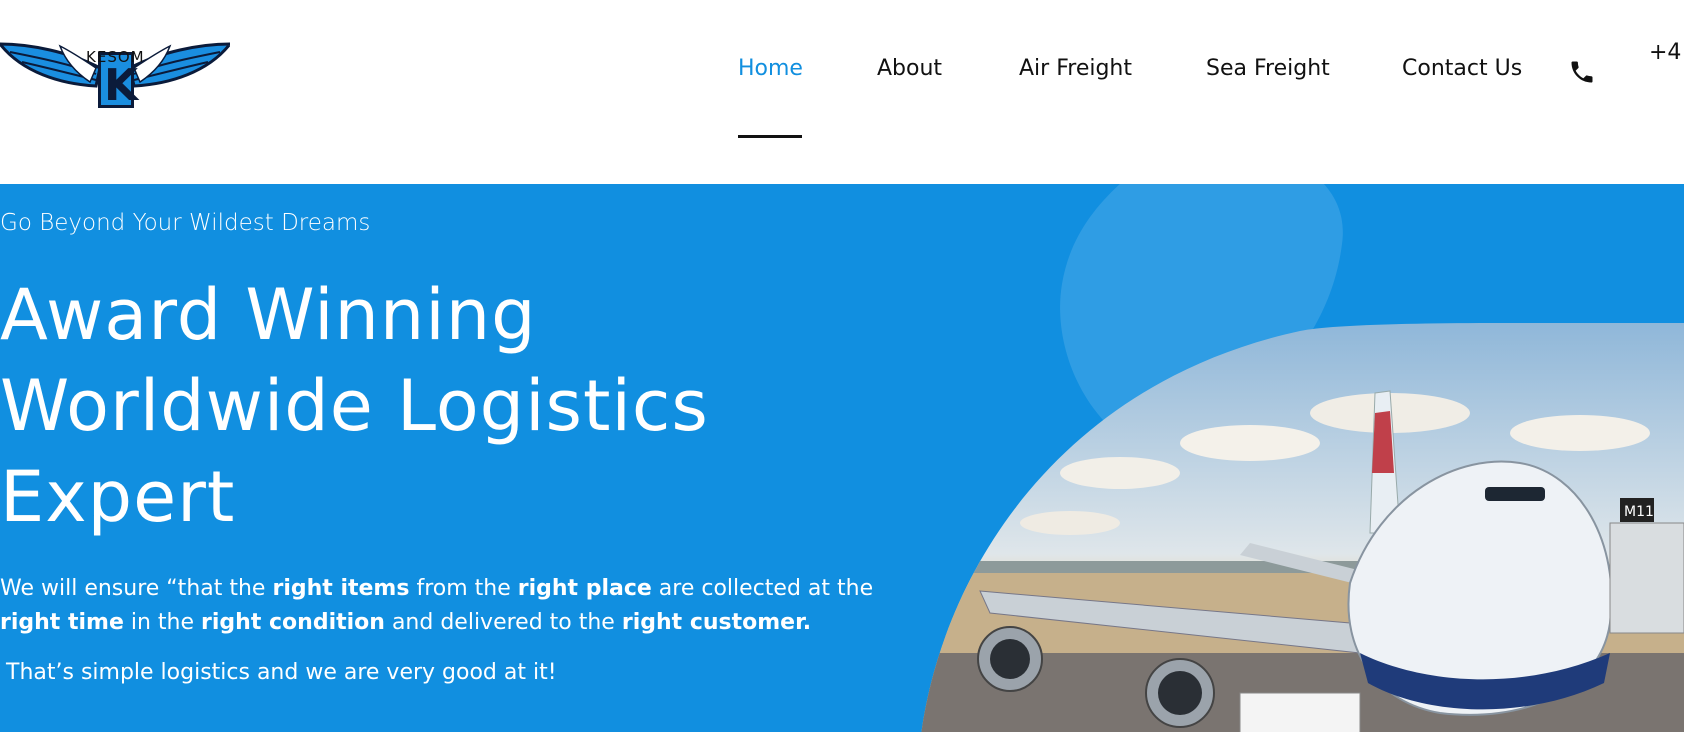 This screenshot has width=1684, height=732. What do you see at coordinates (268, 315) in the screenshot?
I see `hero-headline-line: Award Winning` at bounding box center [268, 315].